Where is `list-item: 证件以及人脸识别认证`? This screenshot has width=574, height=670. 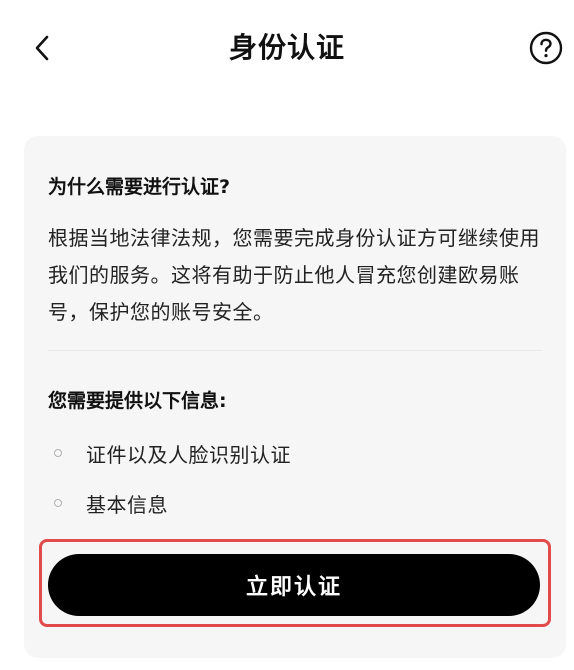
list-item: 证件以及人脸识别认证 is located at coordinates (172, 453).